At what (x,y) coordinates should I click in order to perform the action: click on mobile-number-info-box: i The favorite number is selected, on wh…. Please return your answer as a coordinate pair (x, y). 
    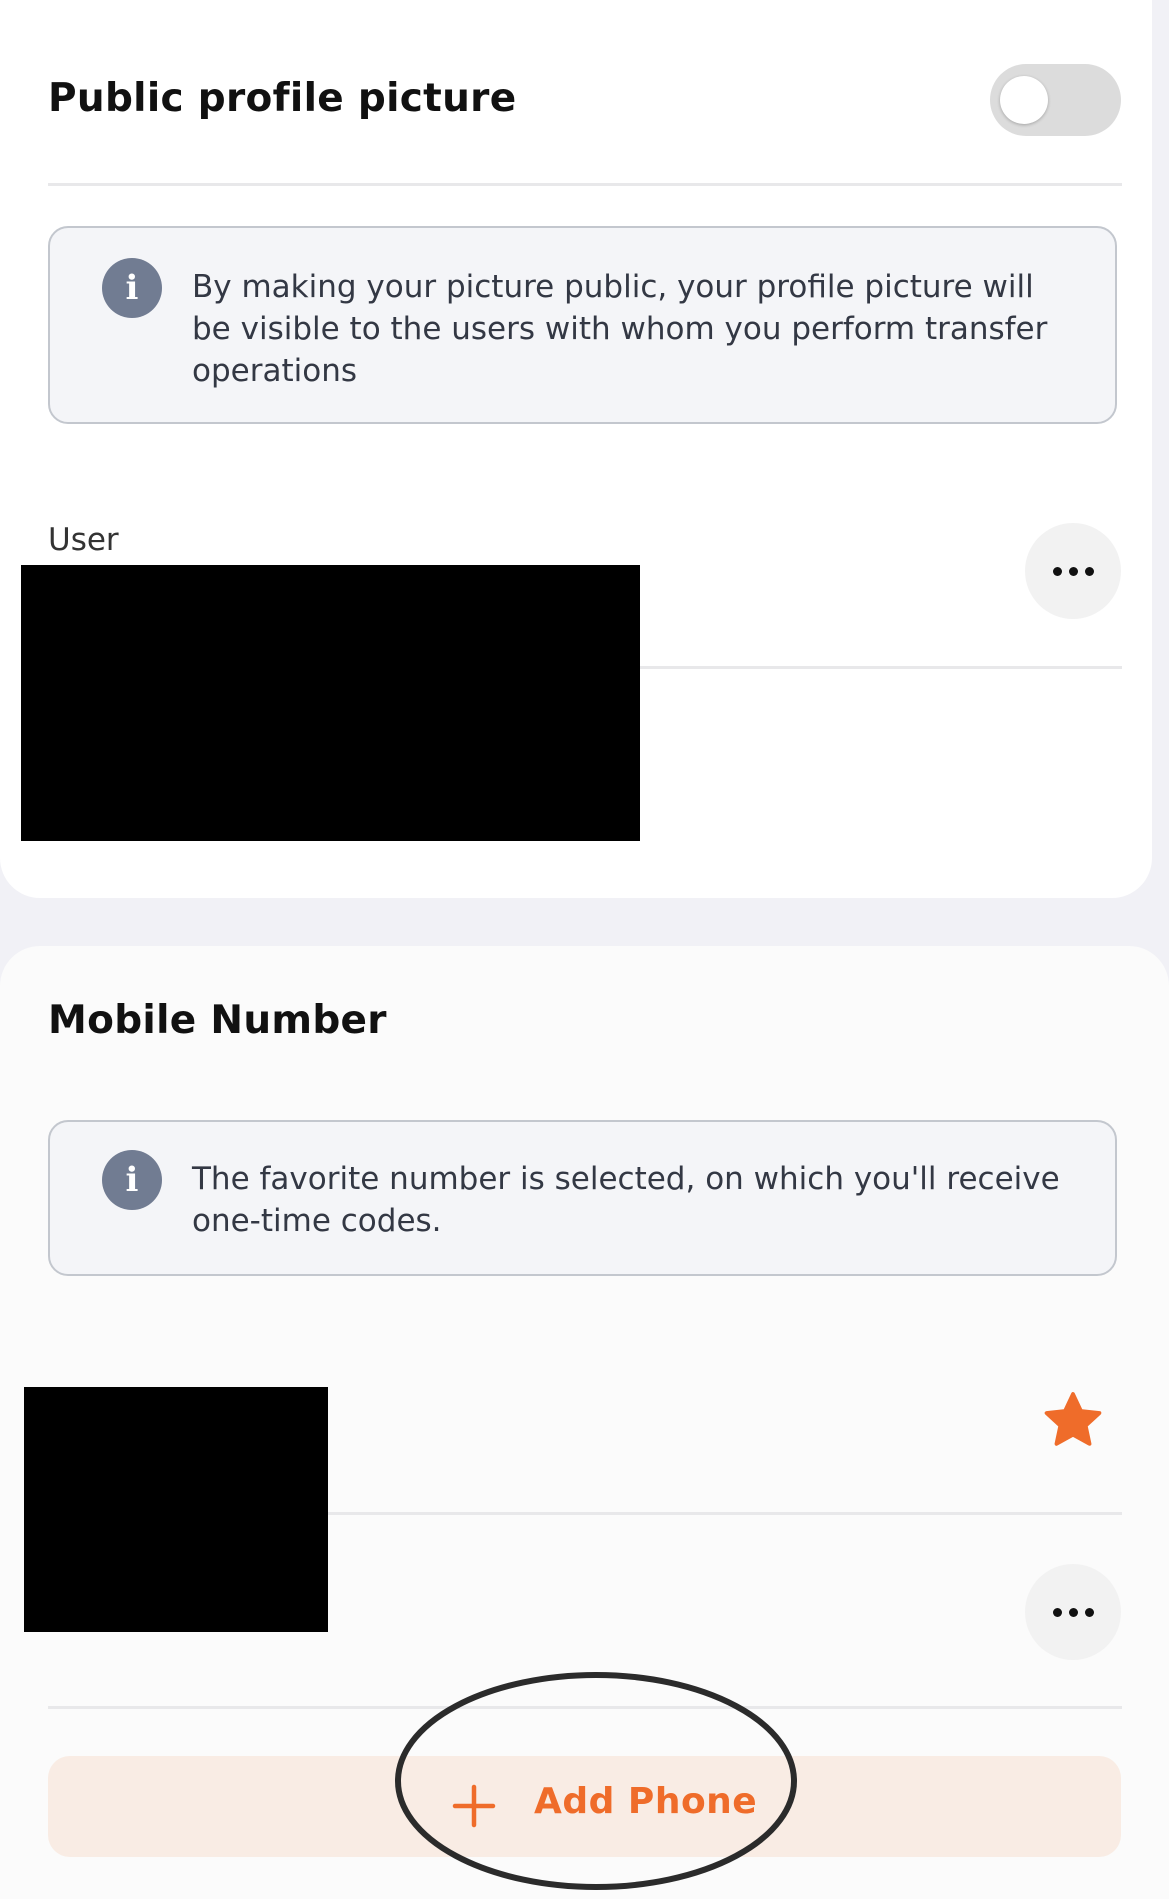
    Looking at the image, I should click on (582, 1198).